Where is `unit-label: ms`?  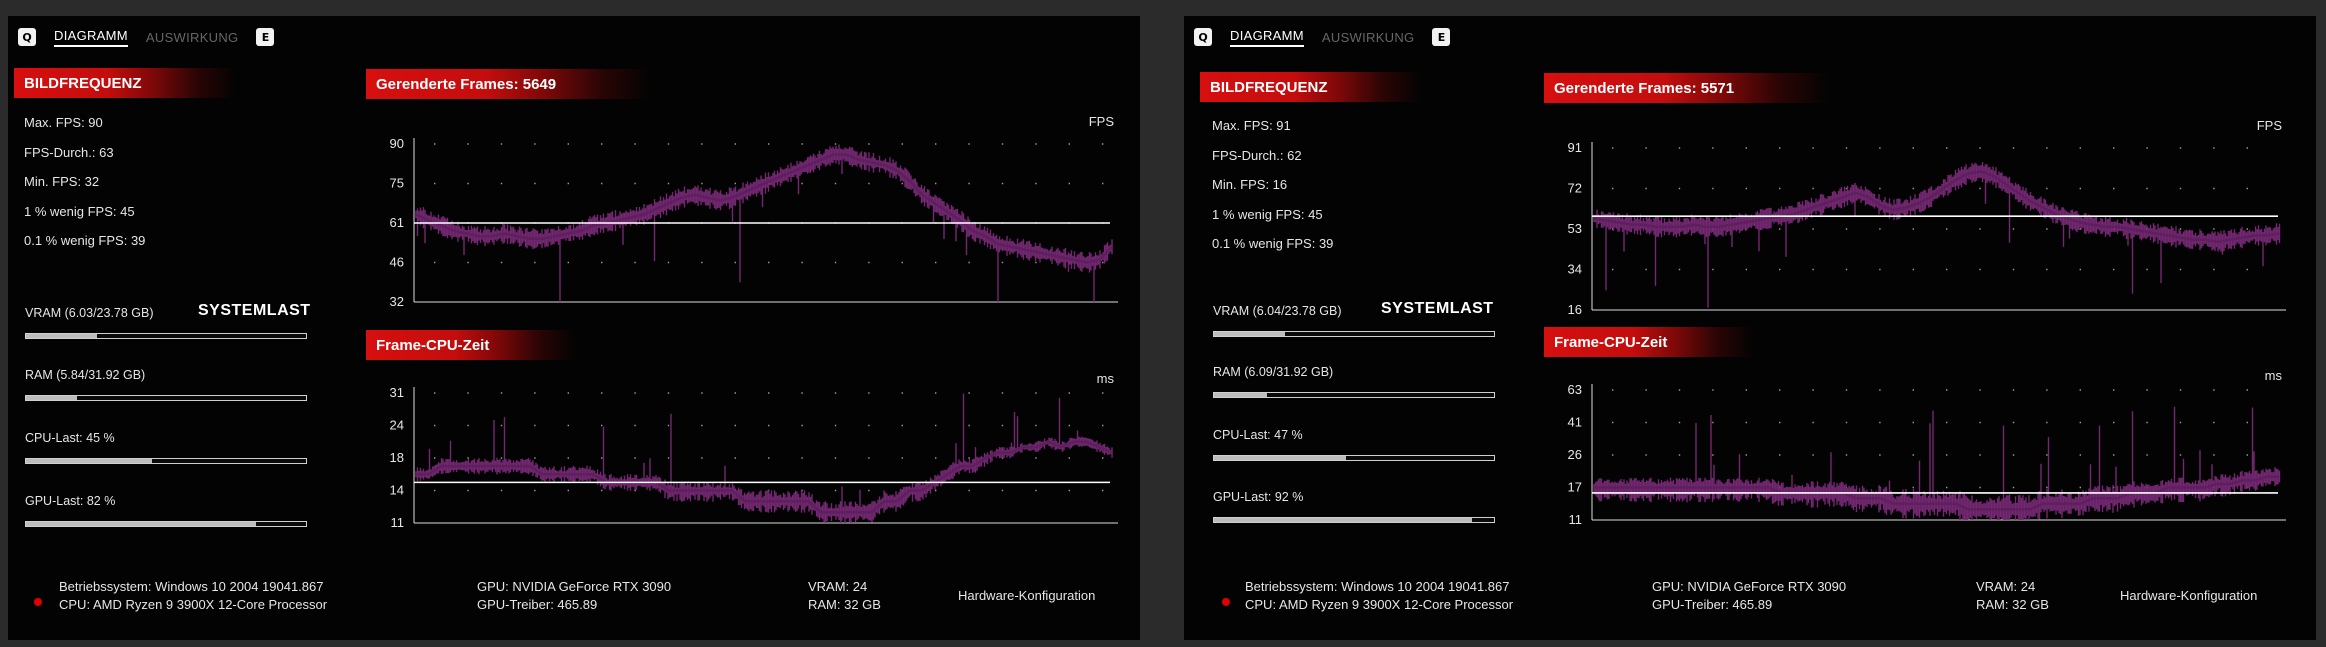 unit-label: ms is located at coordinates (2274, 376).